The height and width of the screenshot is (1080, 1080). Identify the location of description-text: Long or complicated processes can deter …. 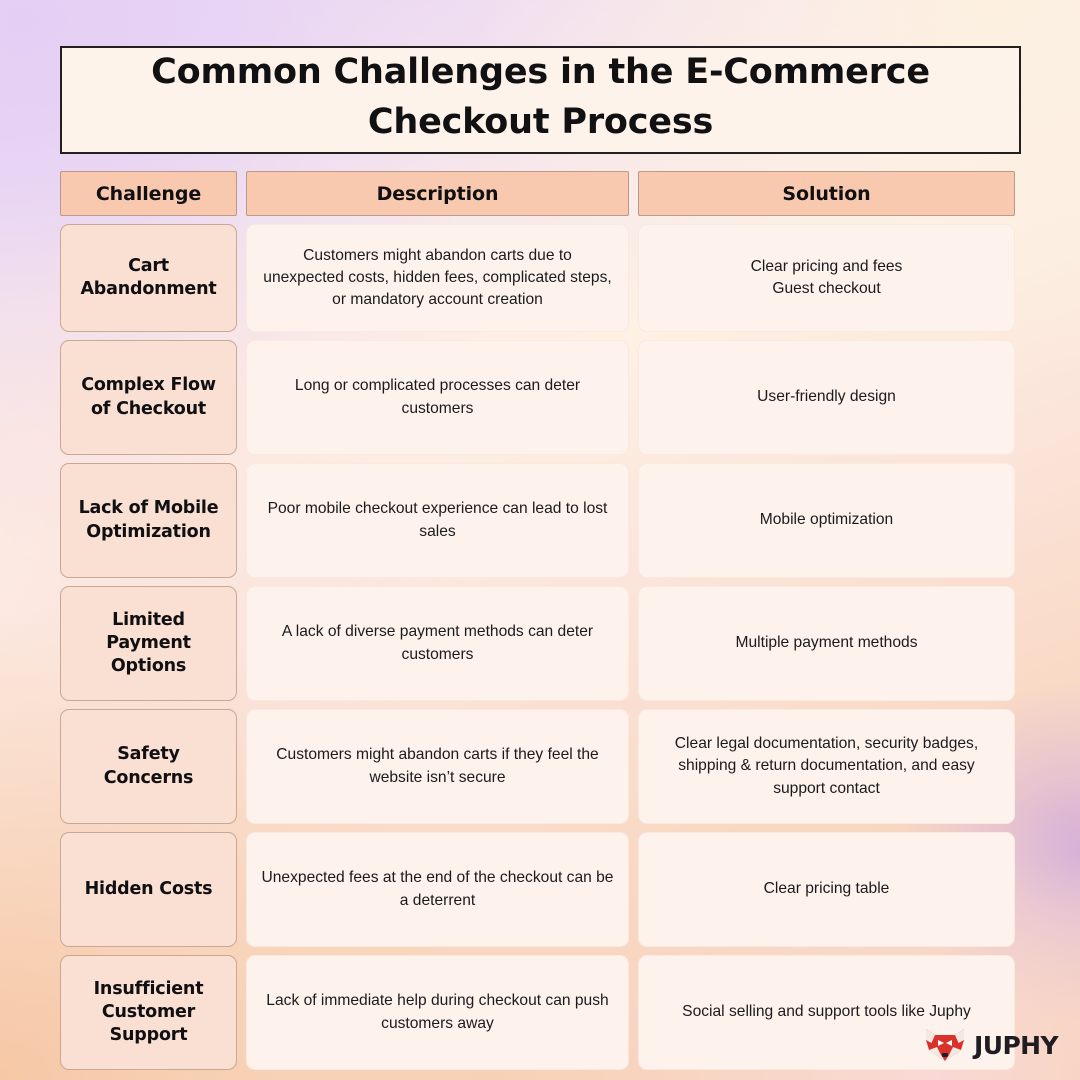
(437, 397).